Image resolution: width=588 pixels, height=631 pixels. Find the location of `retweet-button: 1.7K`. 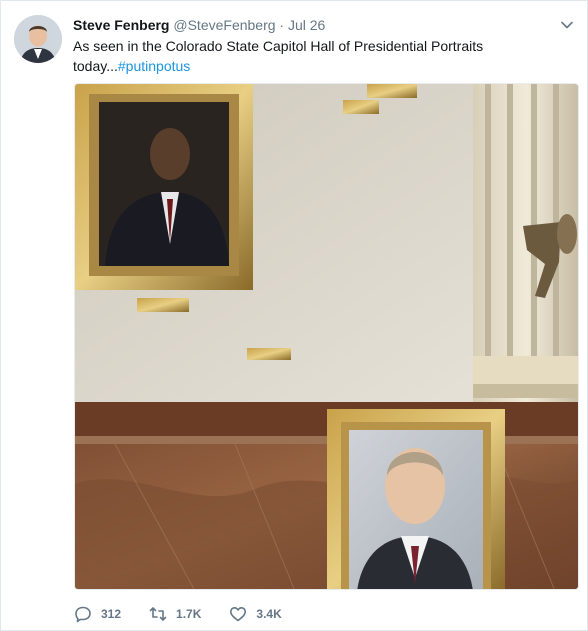

retweet-button: 1.7K is located at coordinates (175, 614).